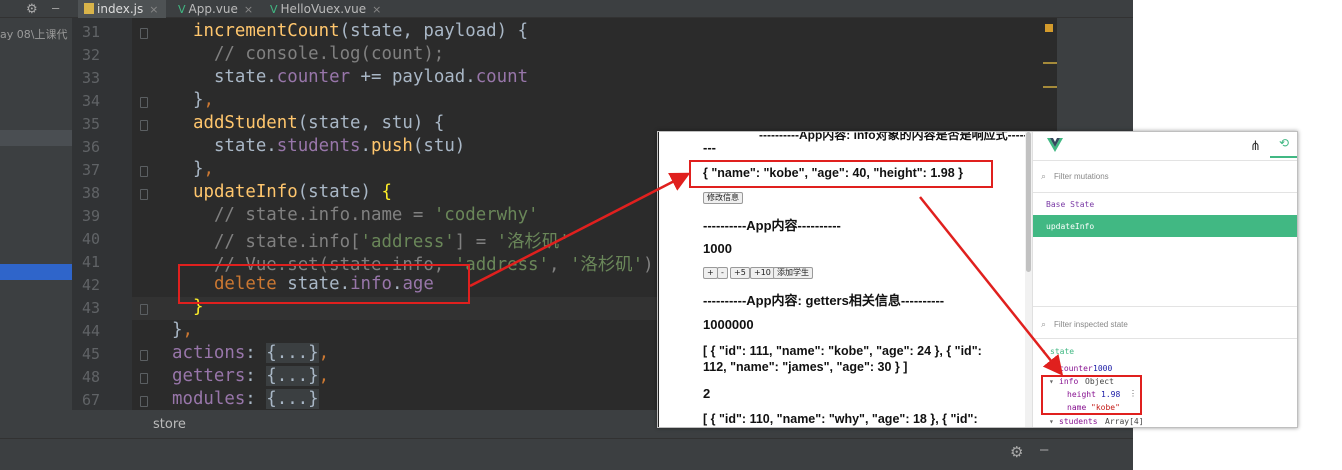  I want to click on arrow-code-to-app, so click(580, 230).